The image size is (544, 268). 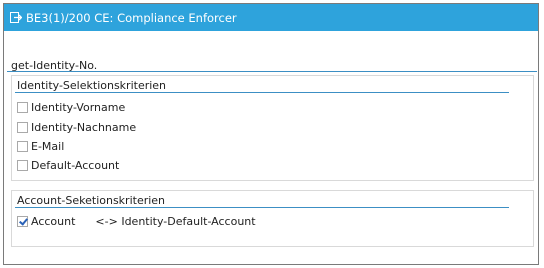 I want to click on checkbox-row-email: E-Mail, so click(x=40, y=146).